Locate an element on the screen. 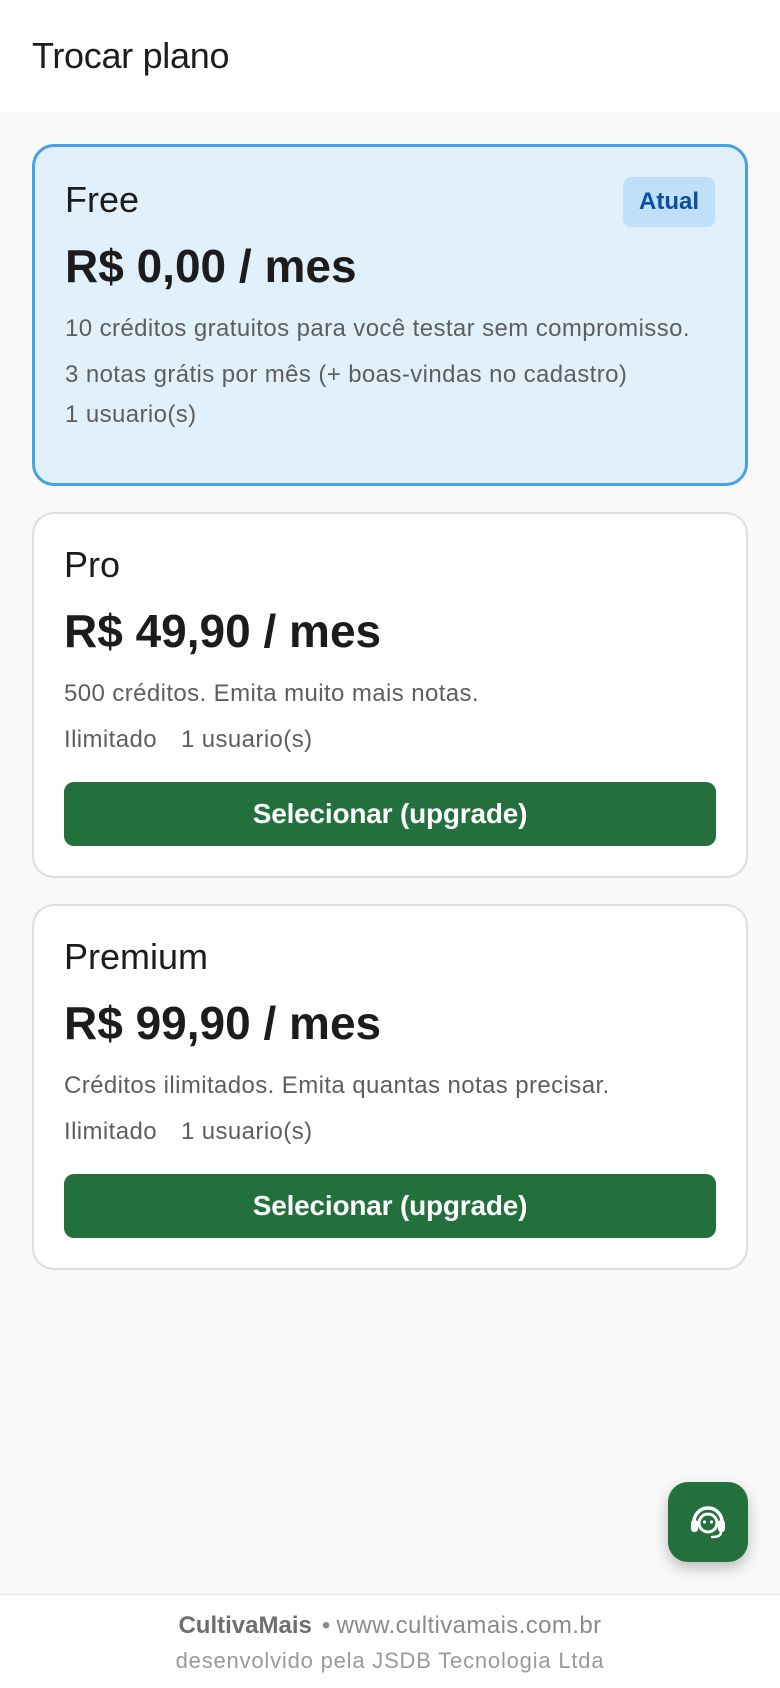 The width and height of the screenshot is (780, 1688). plan-name: Pro is located at coordinates (92, 564).